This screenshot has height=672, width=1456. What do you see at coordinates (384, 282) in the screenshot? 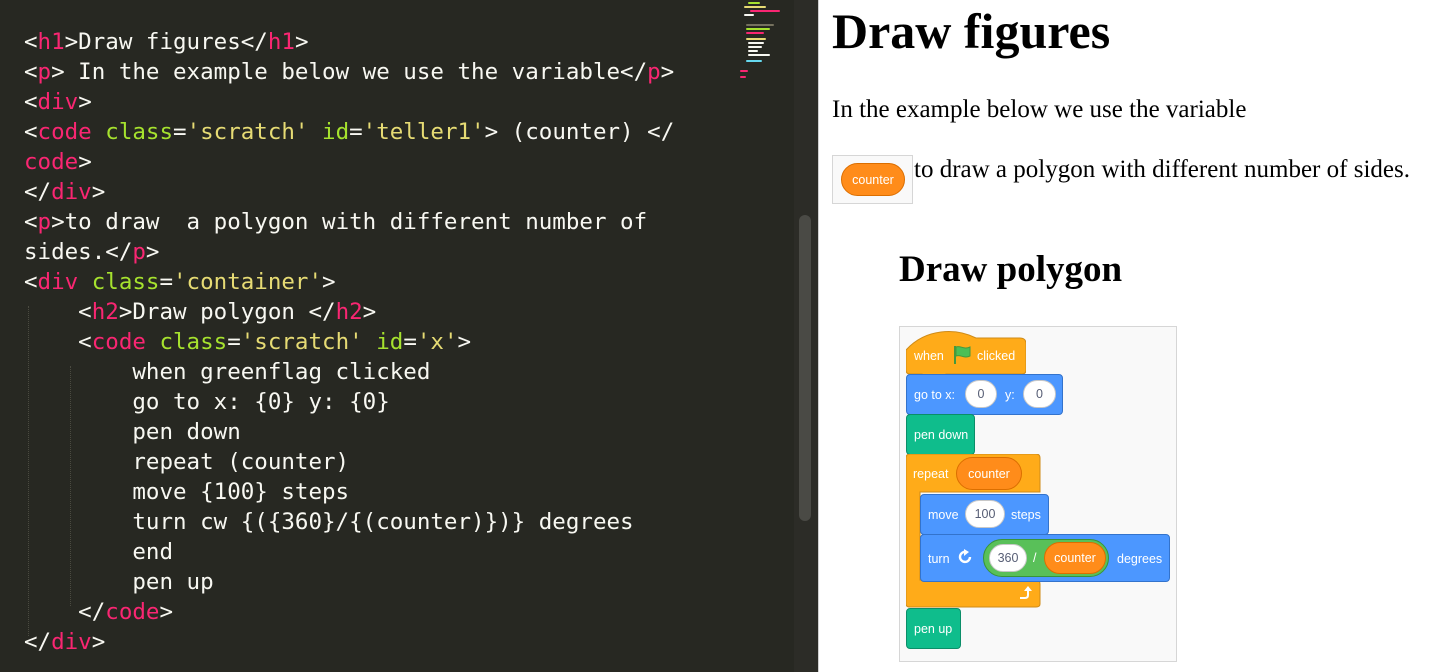
I see `code-line: <div class='container'>` at bounding box center [384, 282].